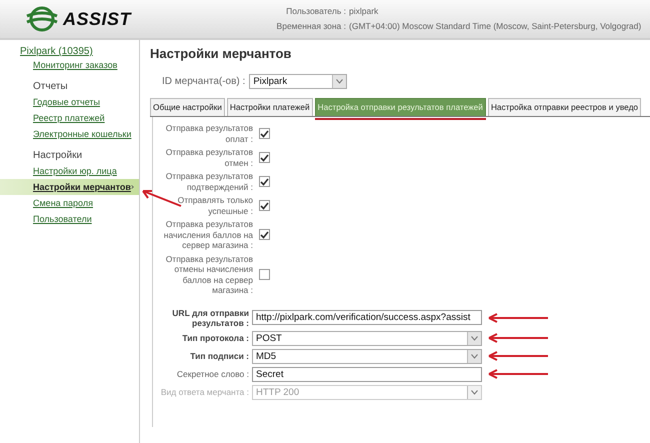  Describe the element at coordinates (69, 171) in the screenshot. I see `sidebar-item: Настройки юр. лица` at that location.